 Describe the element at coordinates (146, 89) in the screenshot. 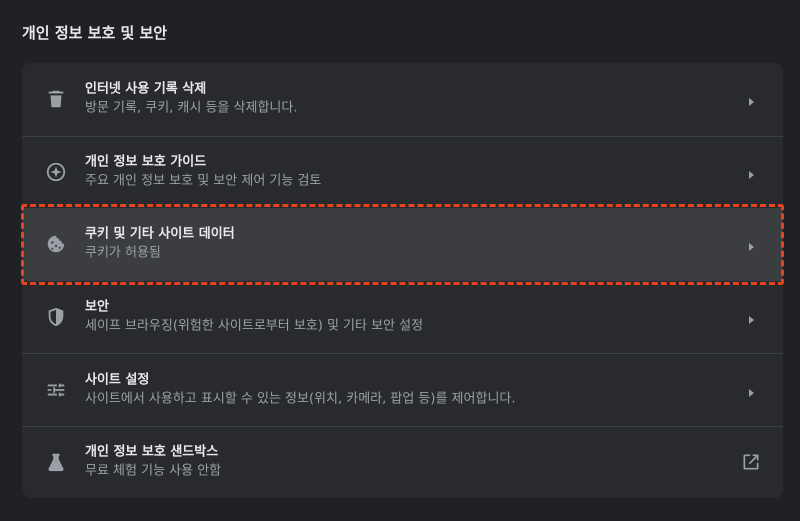

I see `row-title: 인터넷 사용 기록 삭제` at that location.